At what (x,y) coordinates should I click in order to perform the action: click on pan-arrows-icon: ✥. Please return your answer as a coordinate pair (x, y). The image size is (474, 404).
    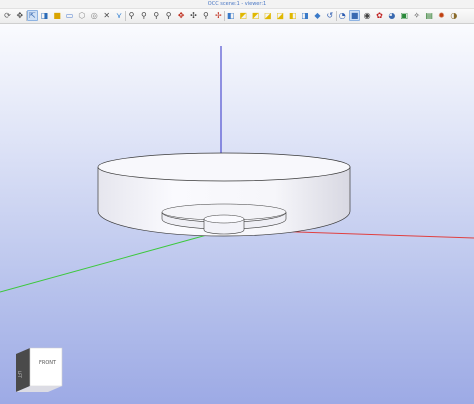
    Looking at the image, I should click on (181, 15).